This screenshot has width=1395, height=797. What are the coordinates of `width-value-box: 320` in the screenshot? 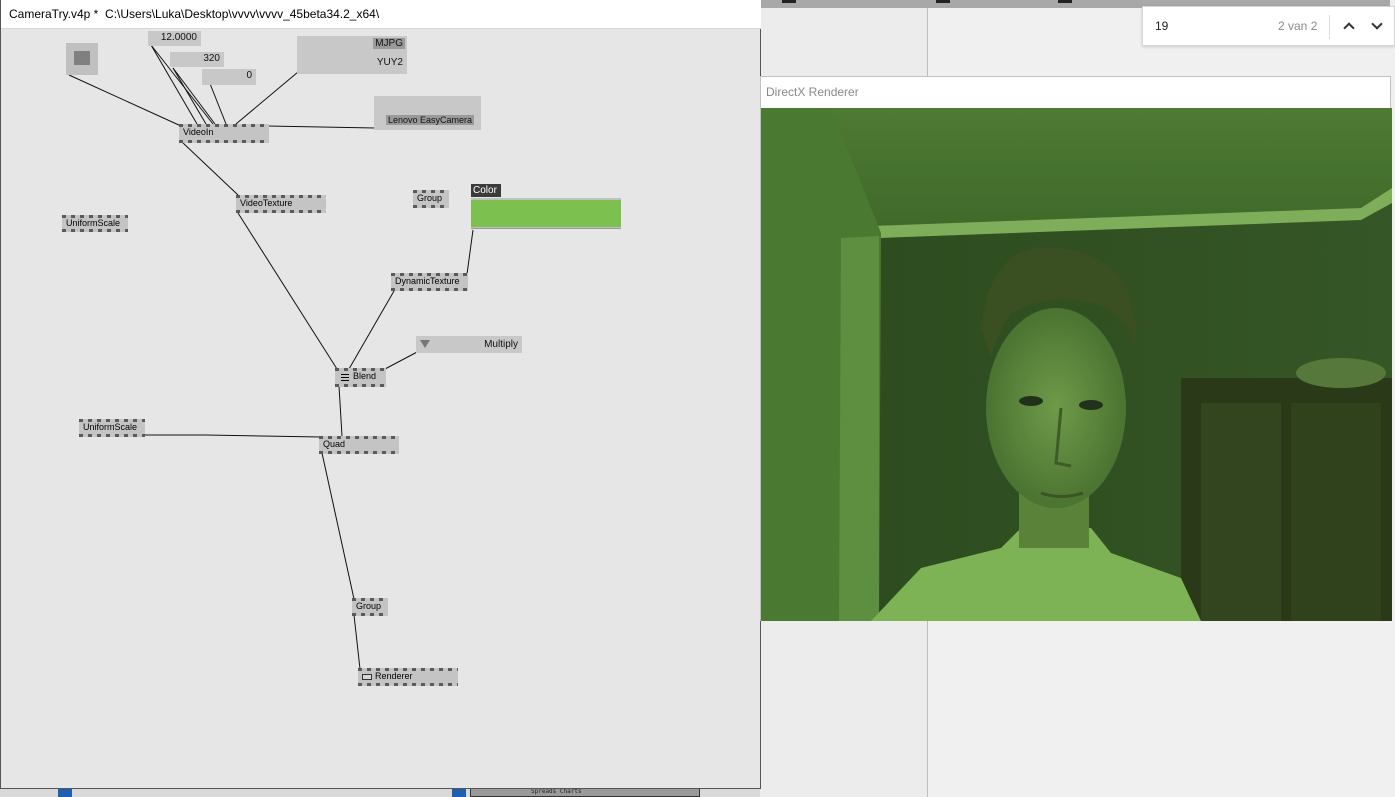 It's located at (197, 59).